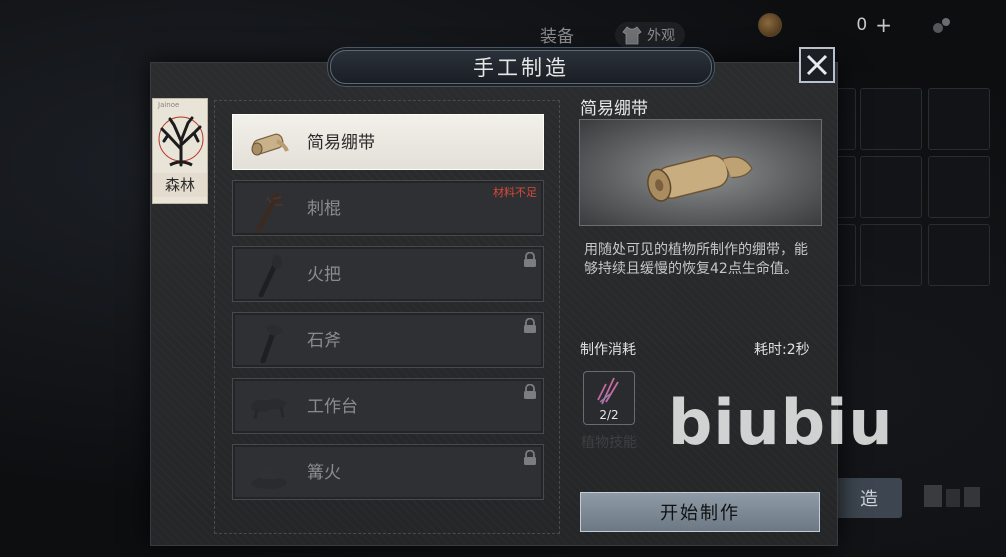 The height and width of the screenshot is (557, 1006). What do you see at coordinates (270, 144) in the screenshot?
I see `bandage-icon` at bounding box center [270, 144].